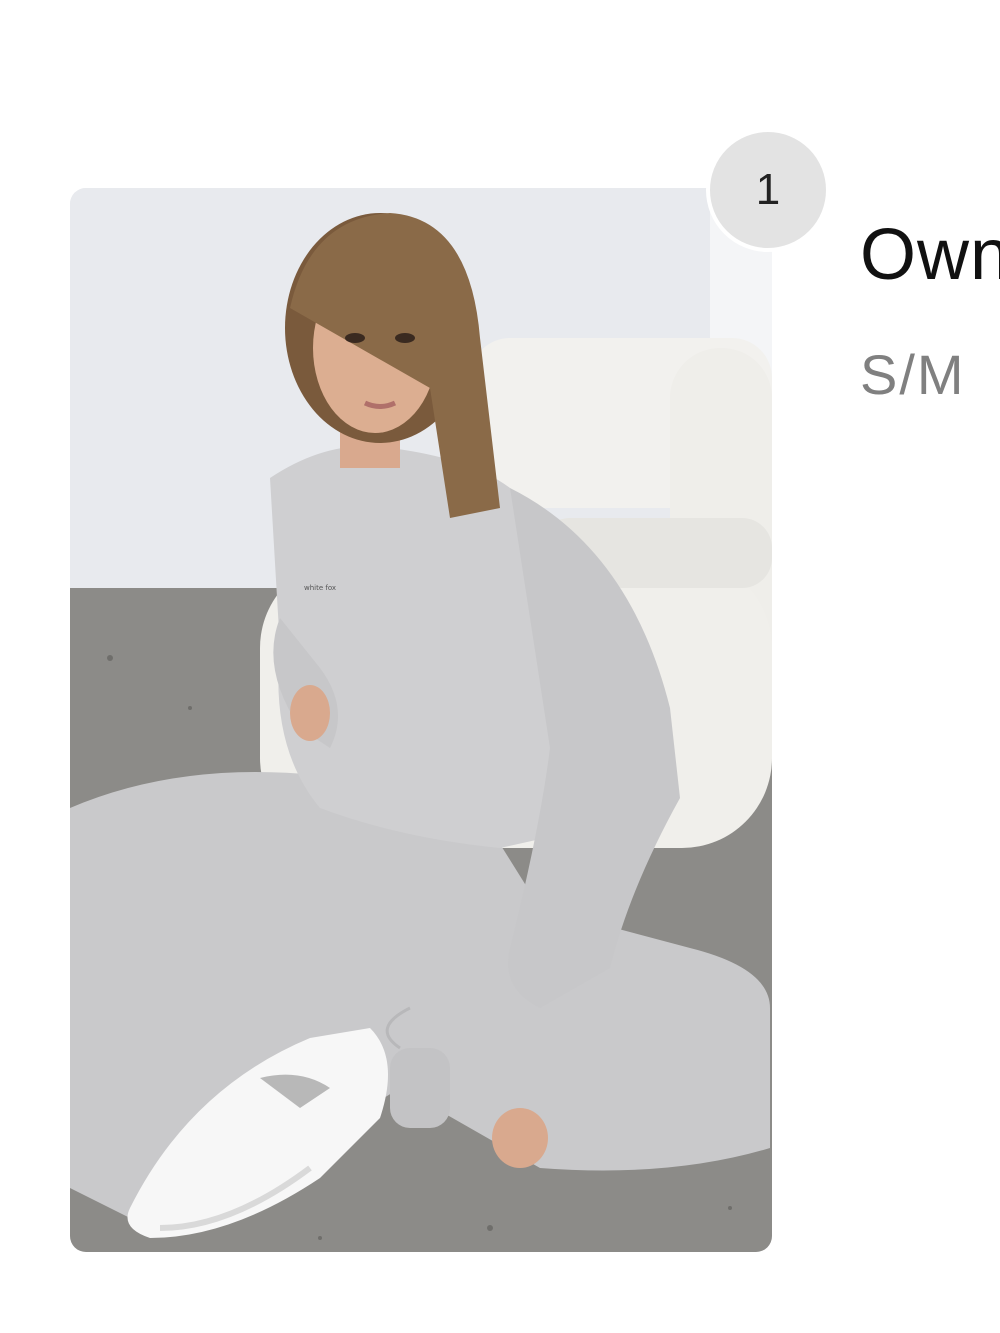 This screenshot has width=1000, height=1333. I want to click on quantity-badge: 1, so click(768, 190).